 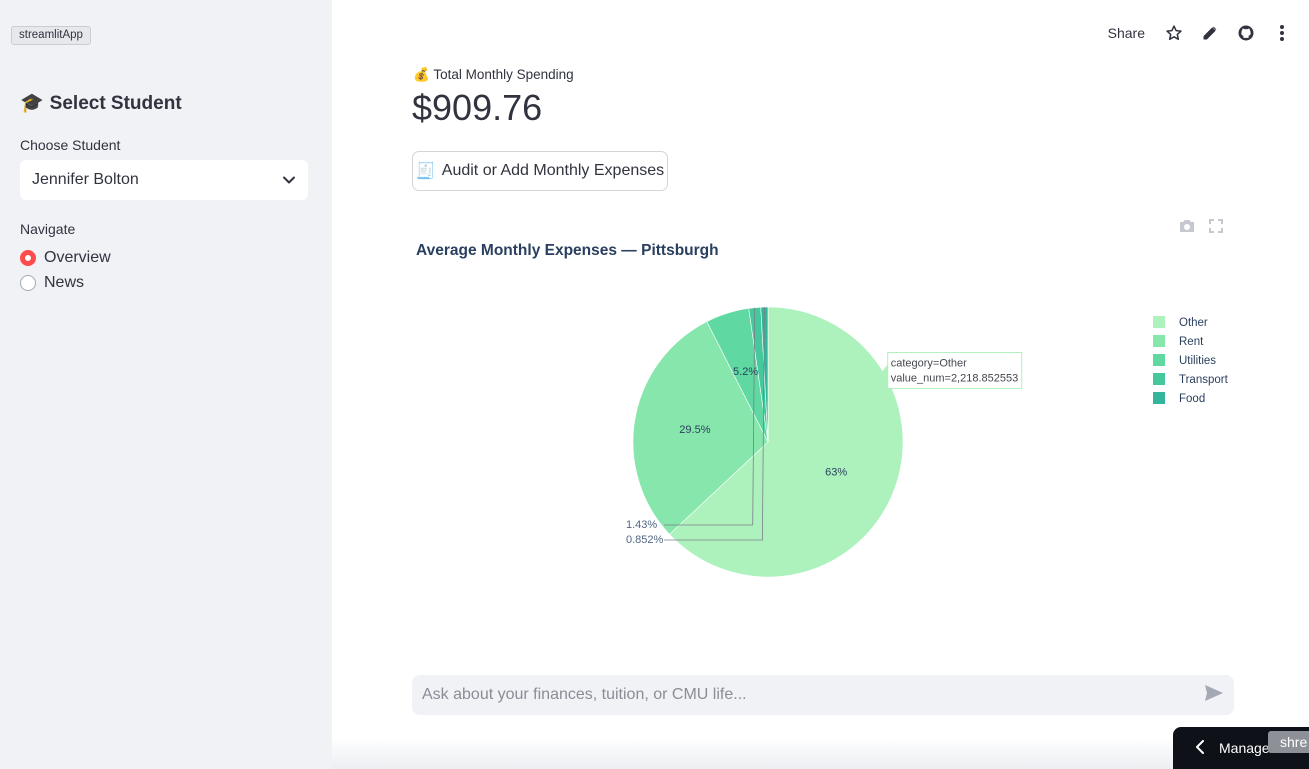 I want to click on choose-student-label: Choose Student, so click(x=70, y=145).